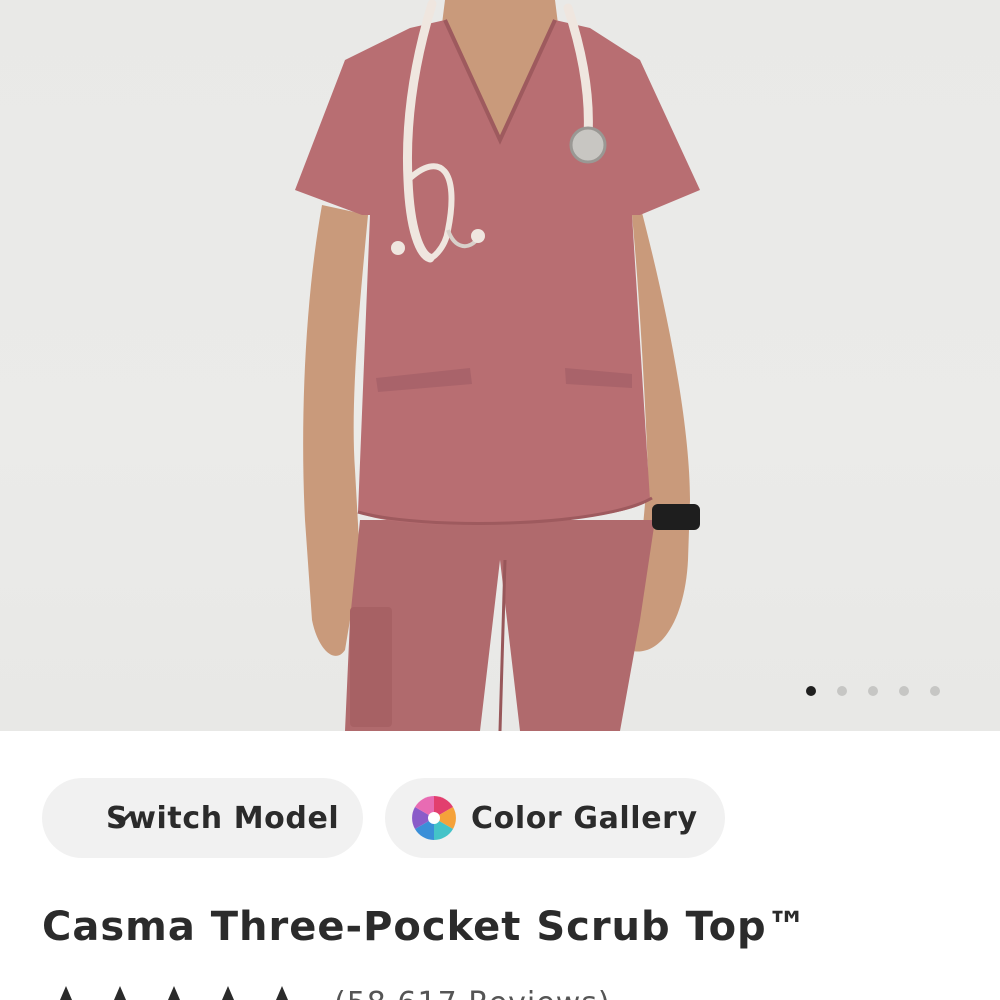  What do you see at coordinates (223, 818) in the screenshot?
I see `switch-model-label: Switch Model` at bounding box center [223, 818].